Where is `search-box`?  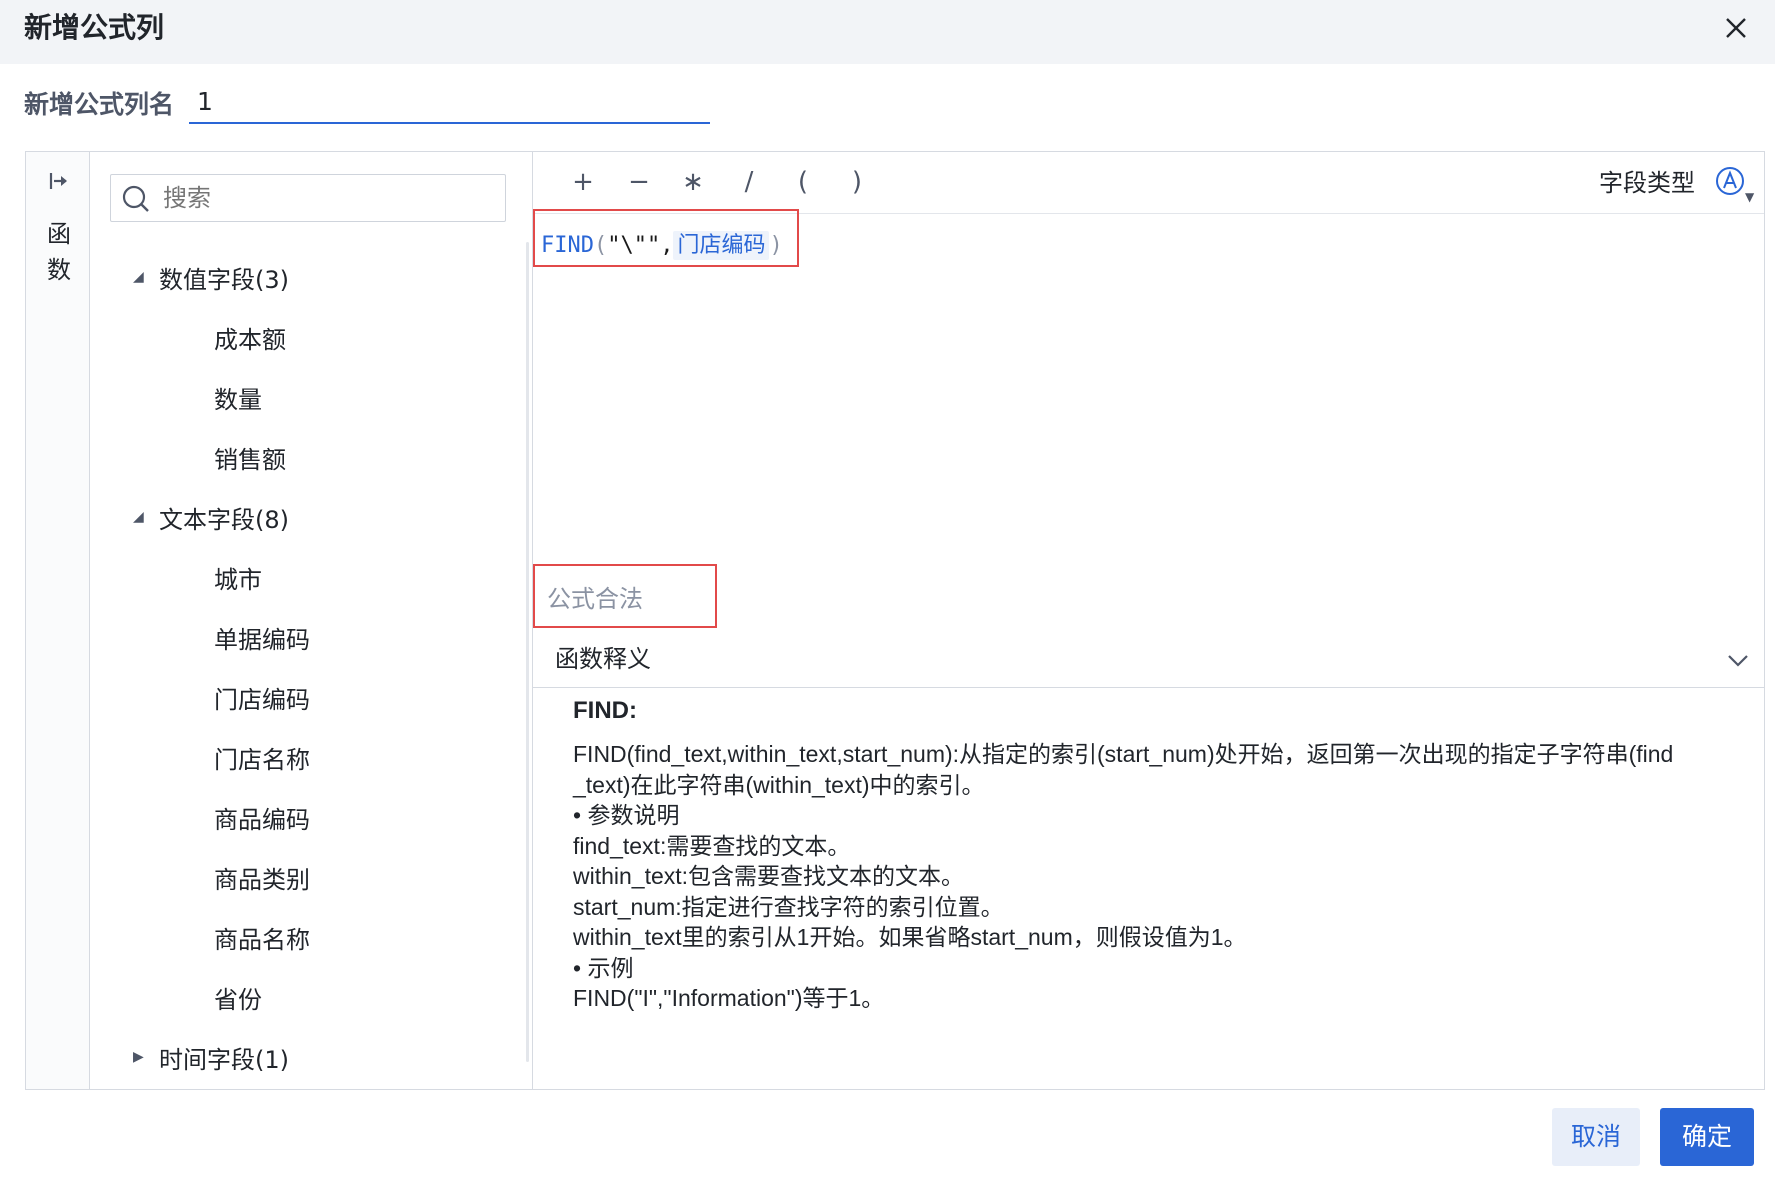
search-box is located at coordinates (308, 198).